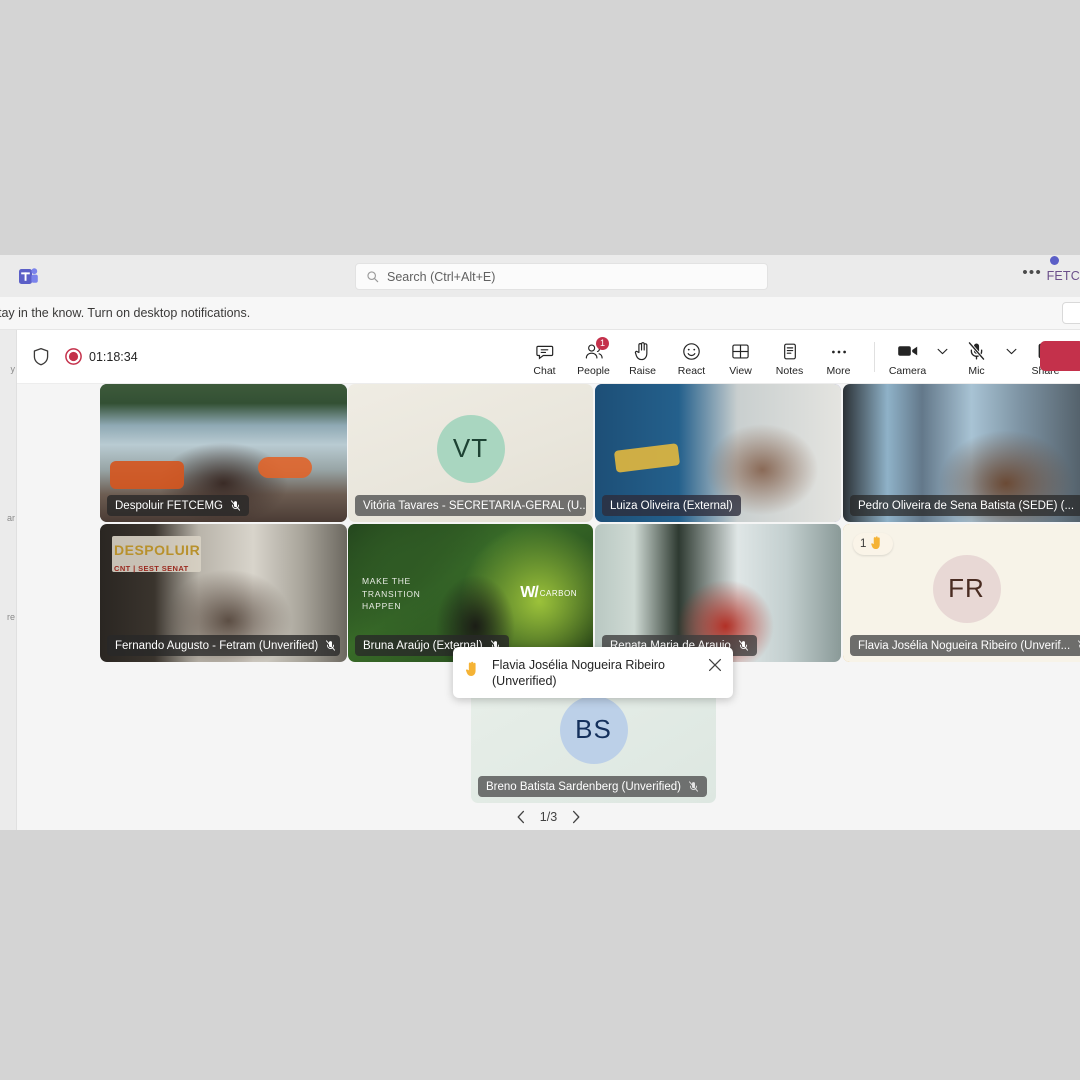 This screenshot has height=1080, width=1080. I want to click on toolbar-divider, so click(874, 357).